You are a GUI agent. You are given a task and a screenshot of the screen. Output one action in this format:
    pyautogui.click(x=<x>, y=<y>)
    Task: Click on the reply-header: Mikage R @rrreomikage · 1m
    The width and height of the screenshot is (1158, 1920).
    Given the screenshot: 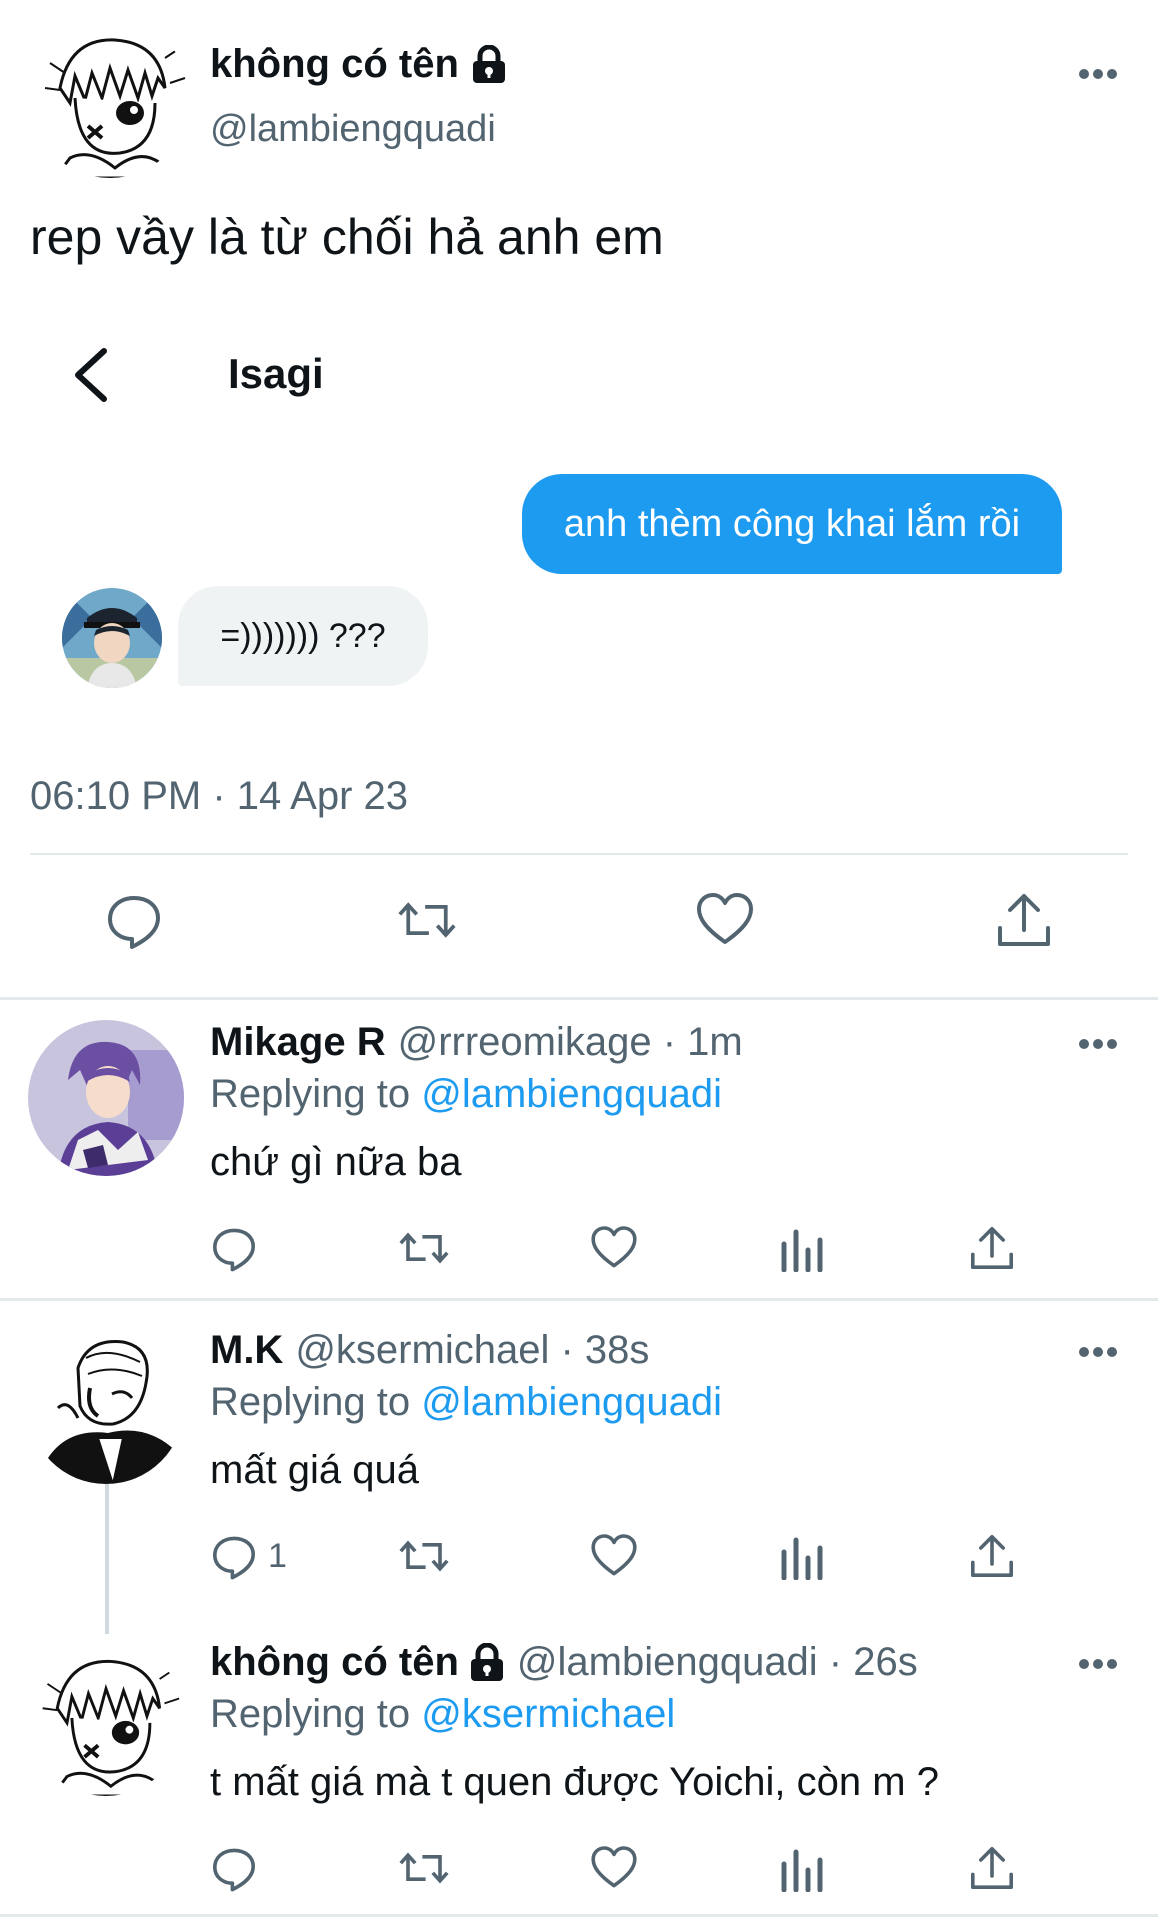 What is the action you would take?
    pyautogui.click(x=476, y=1042)
    